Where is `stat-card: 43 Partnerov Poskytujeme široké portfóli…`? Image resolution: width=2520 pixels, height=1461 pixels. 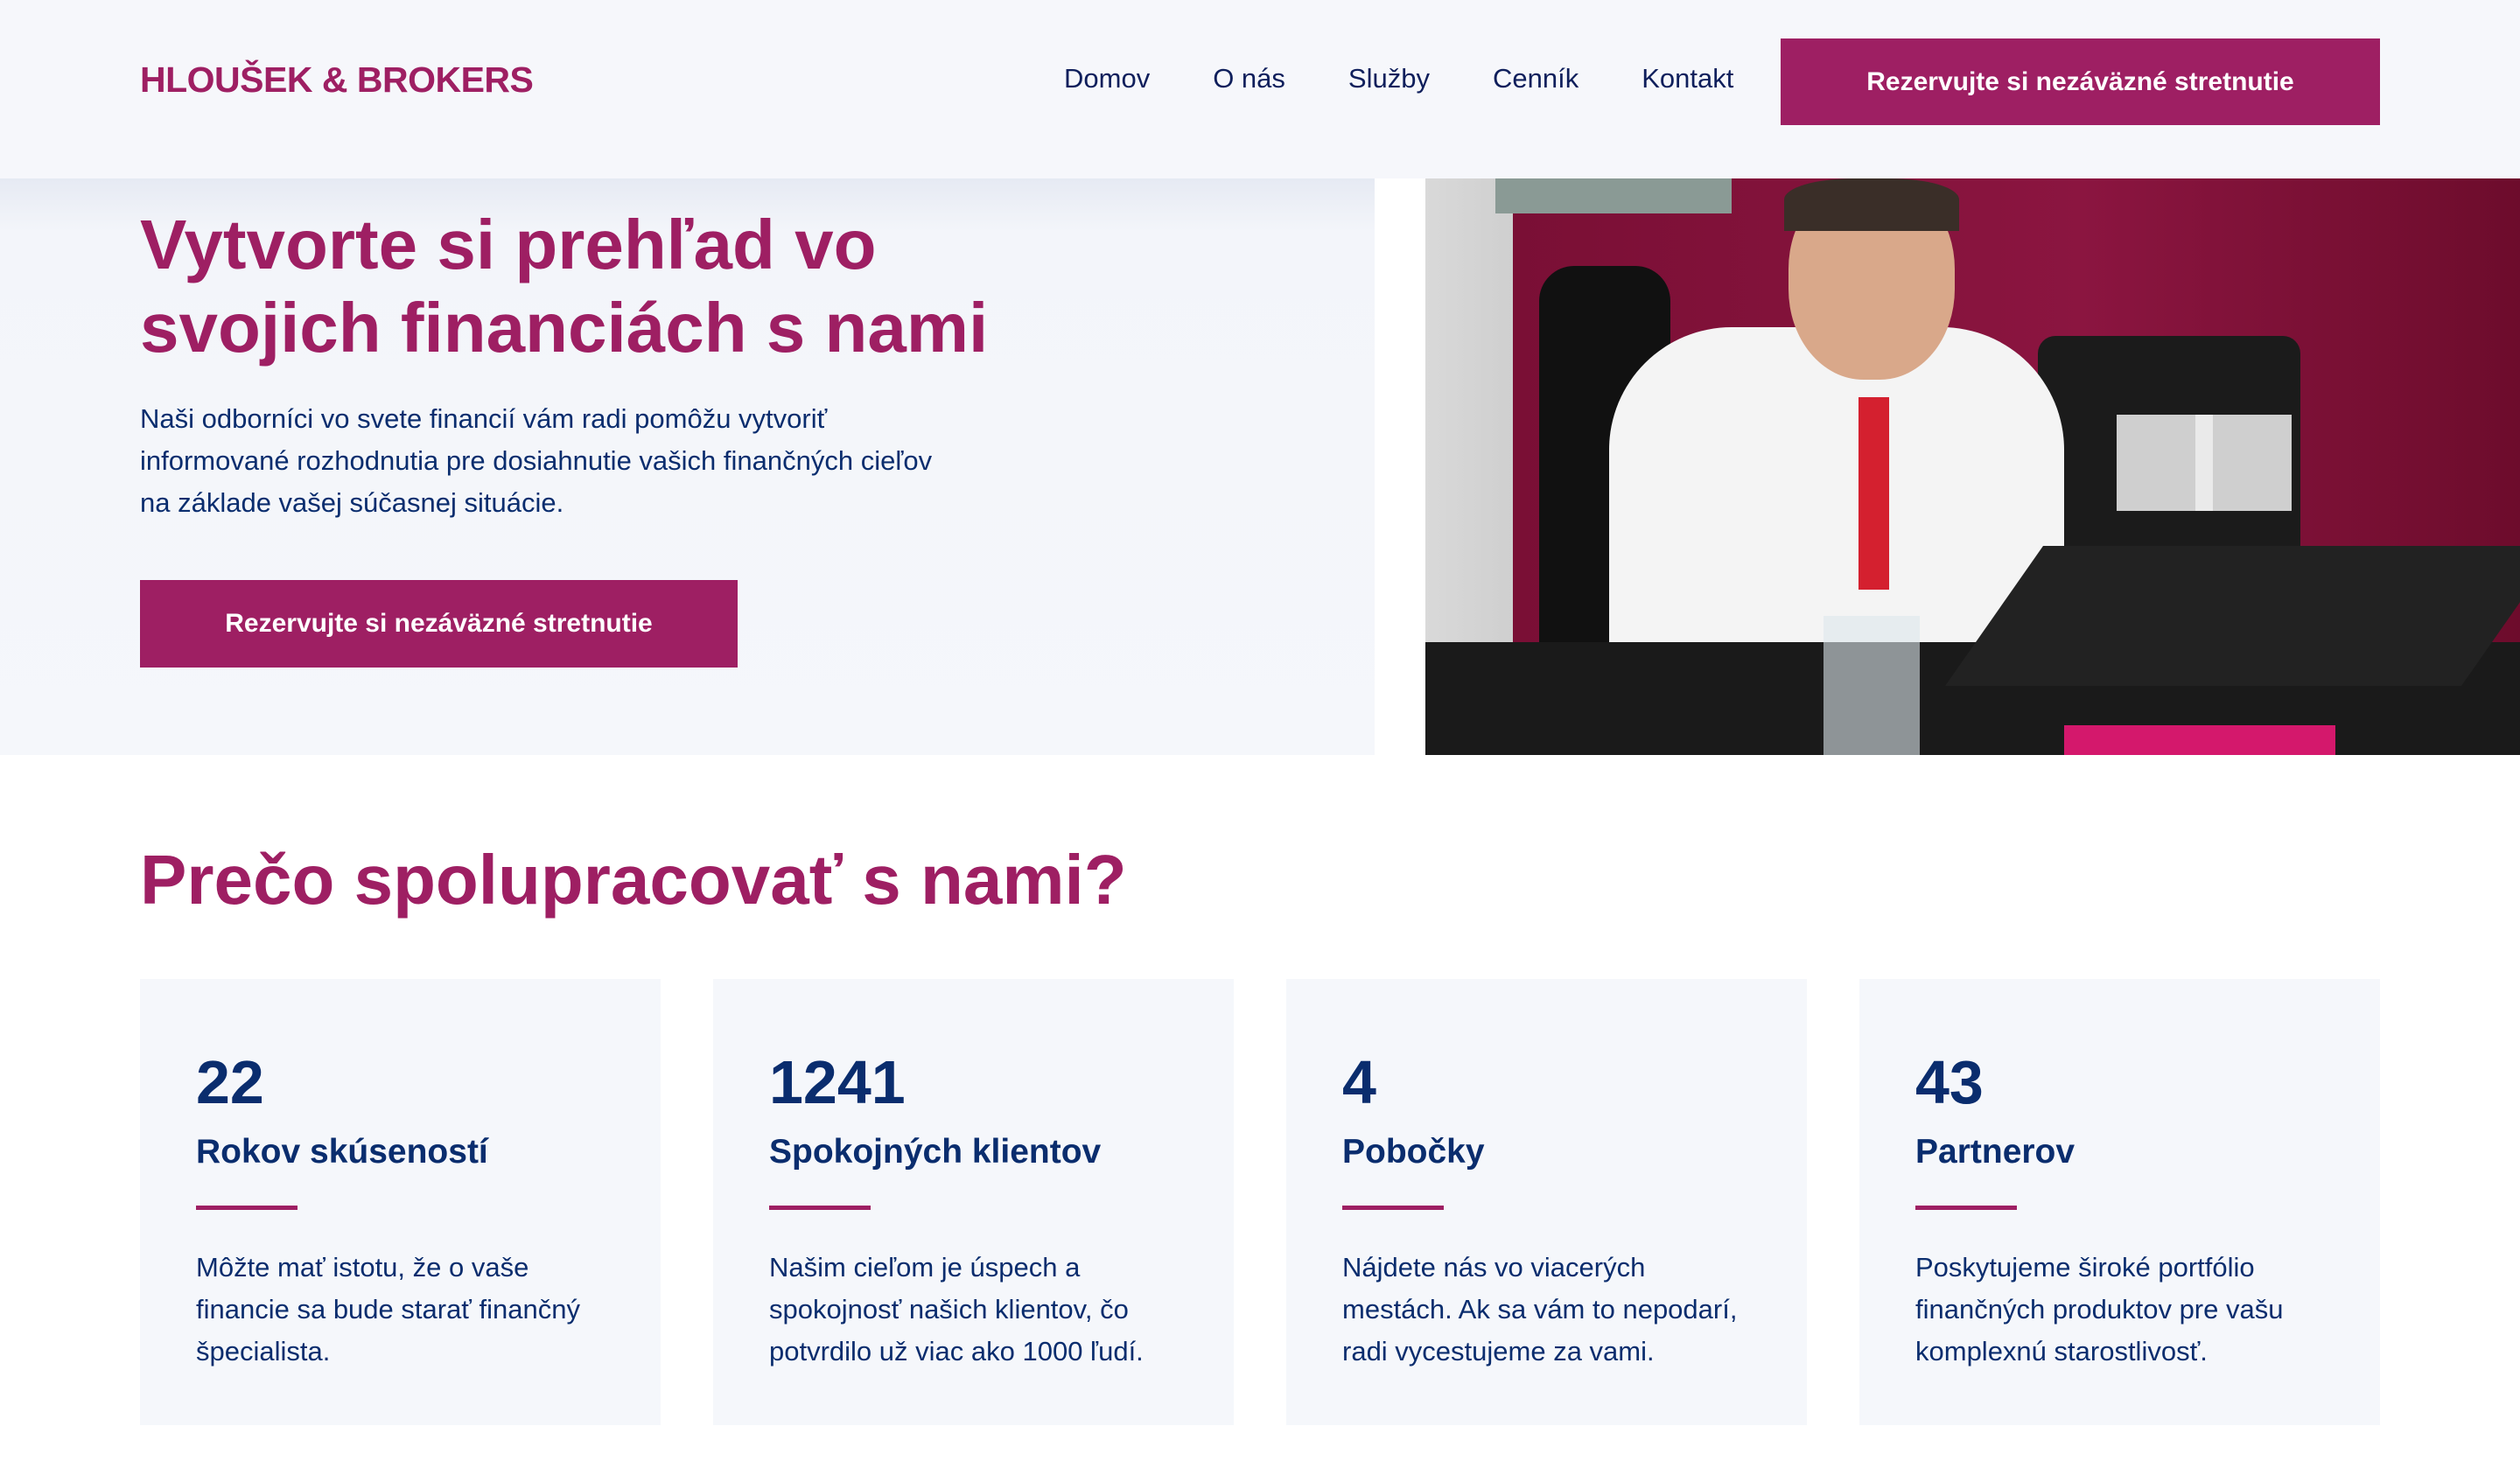
stat-card: 43 Partnerov Poskytujeme široké portfóli… is located at coordinates (2119, 1202).